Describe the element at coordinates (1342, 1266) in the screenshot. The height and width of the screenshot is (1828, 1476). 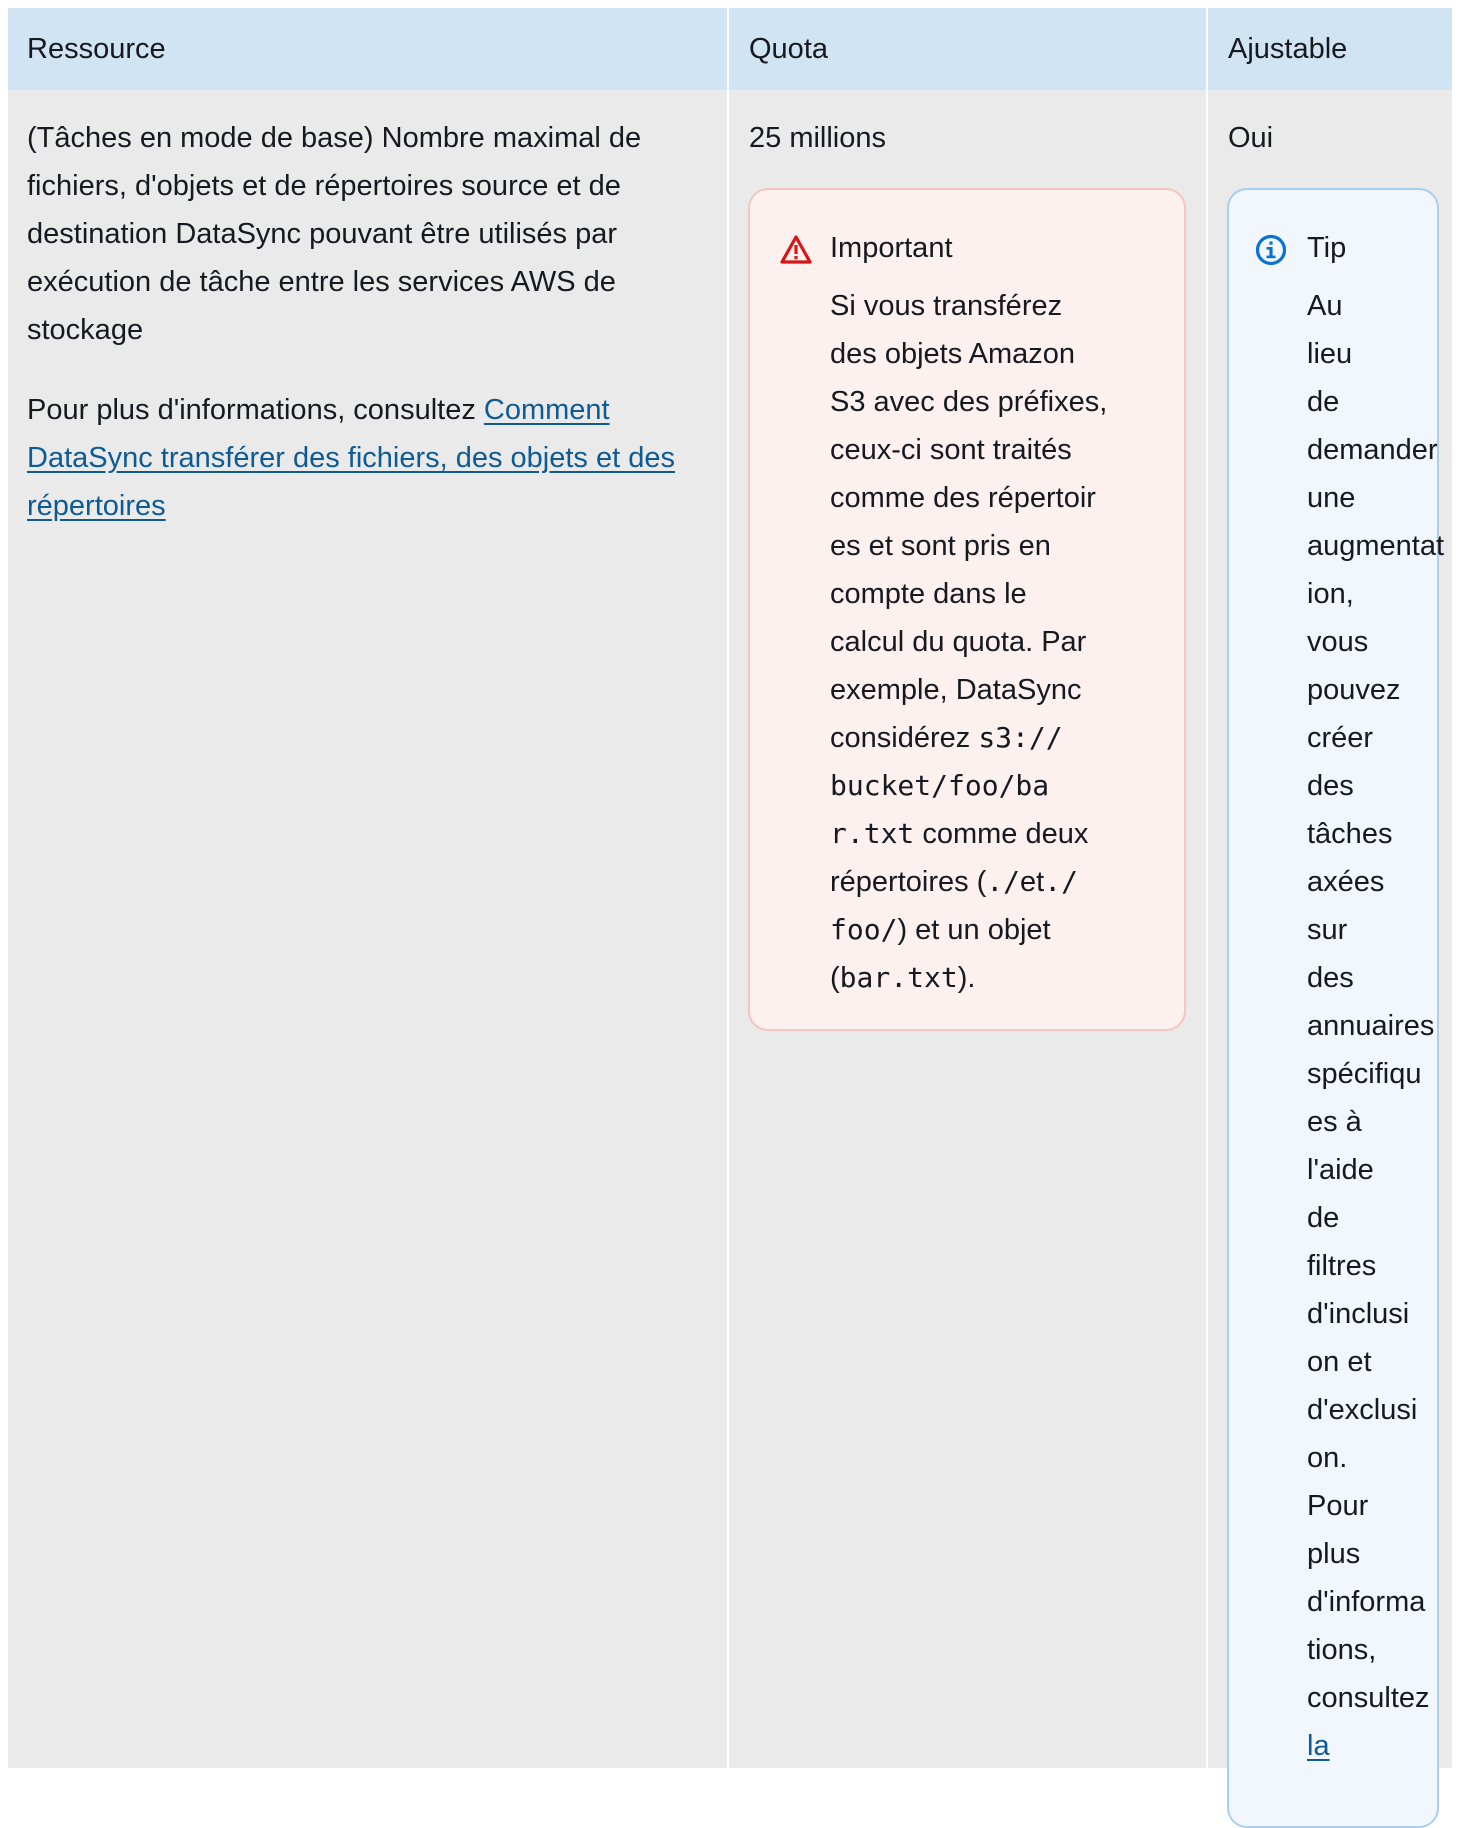
I see `tip-text-line: filtres` at that location.